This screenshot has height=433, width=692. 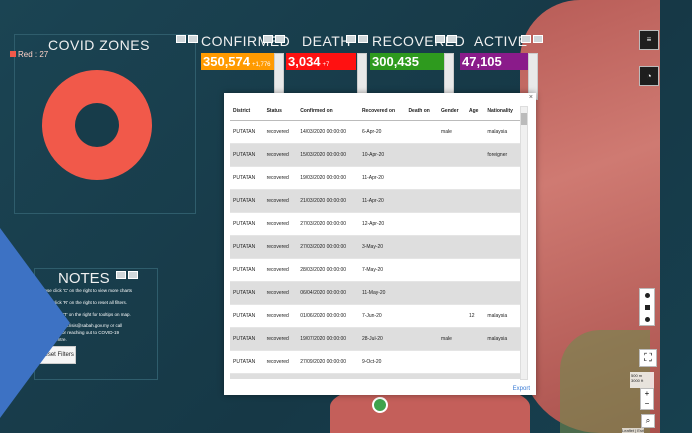 I want to click on table-cell: 19/07/2020 00:00:00, so click(x=328, y=339).